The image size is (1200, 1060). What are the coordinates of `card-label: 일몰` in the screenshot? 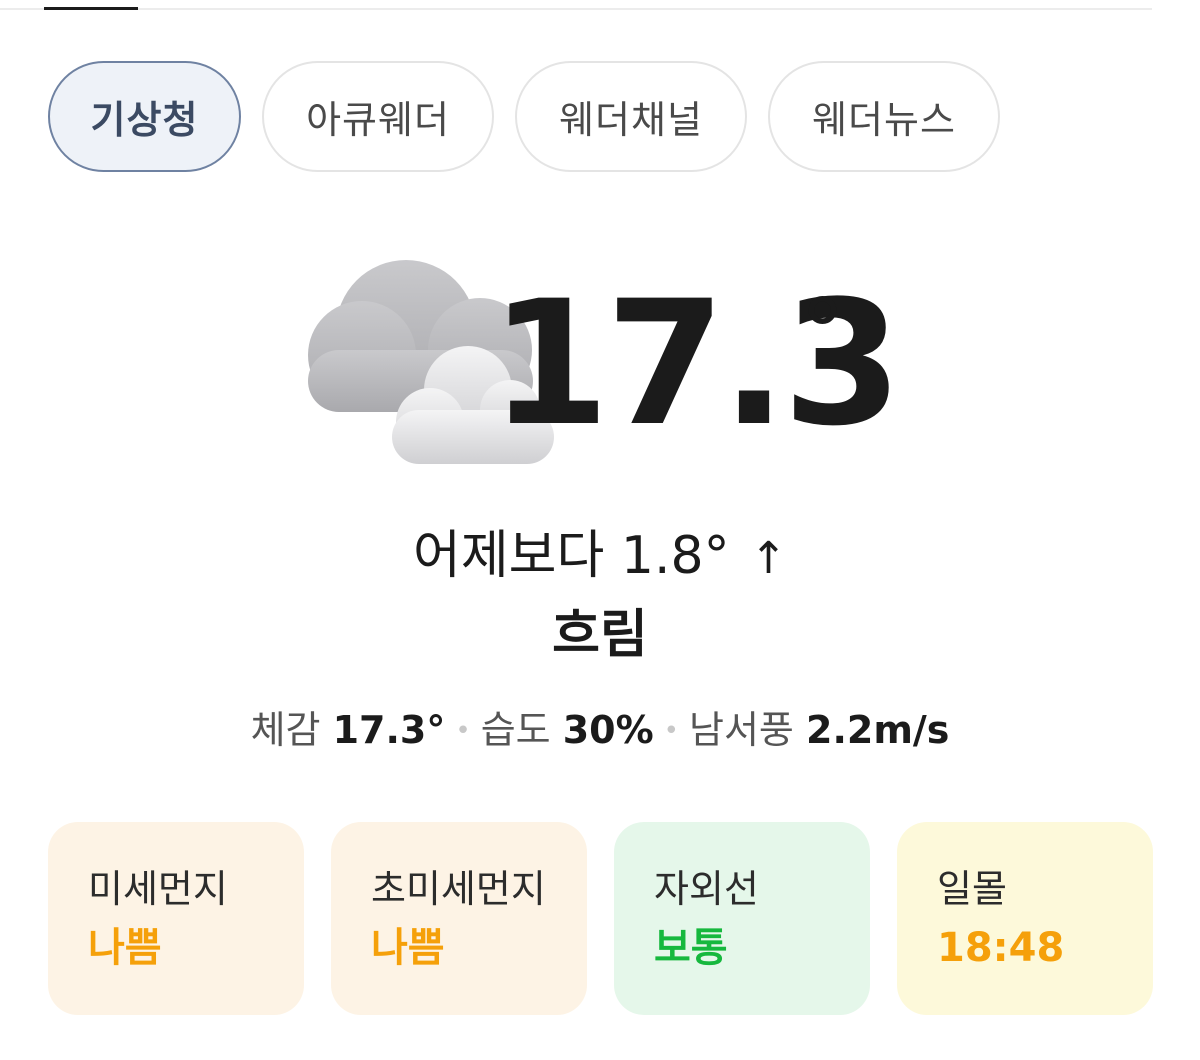 It's located at (972, 889).